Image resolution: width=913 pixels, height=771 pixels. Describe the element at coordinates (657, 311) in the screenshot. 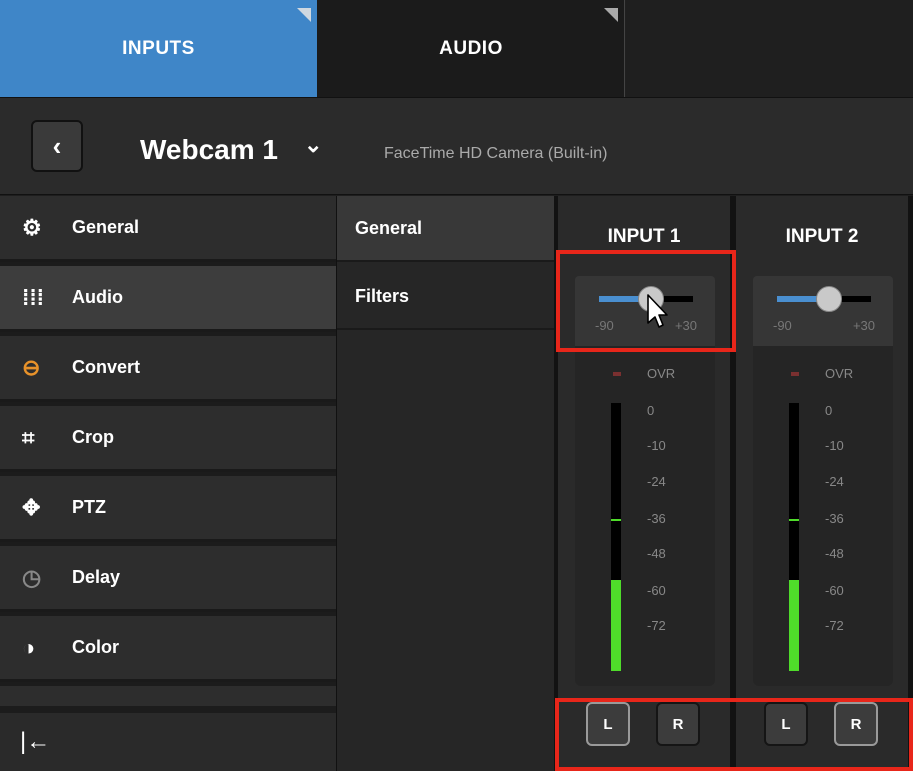

I see `mouse-pointer-icon` at that location.